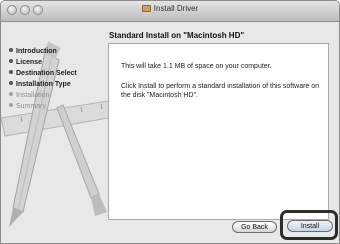 This screenshot has height=244, width=340. I want to click on step-installation: Installation, so click(43, 95).